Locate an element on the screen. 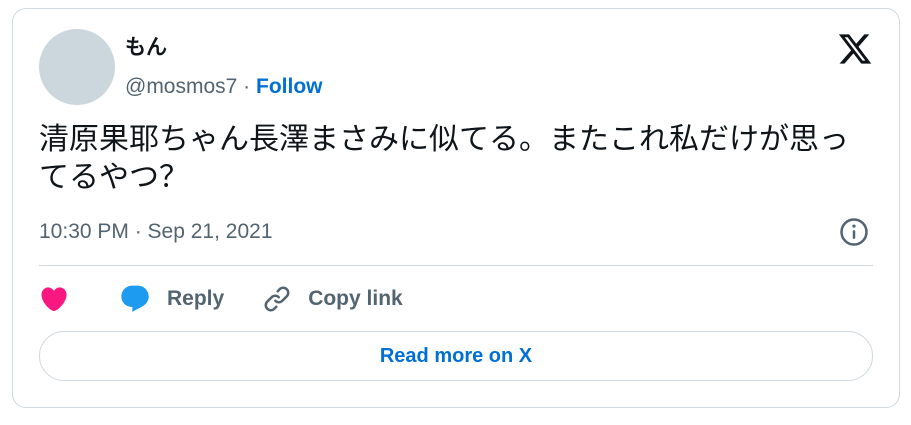  author-handle: @mosmos7 is located at coordinates (181, 86).